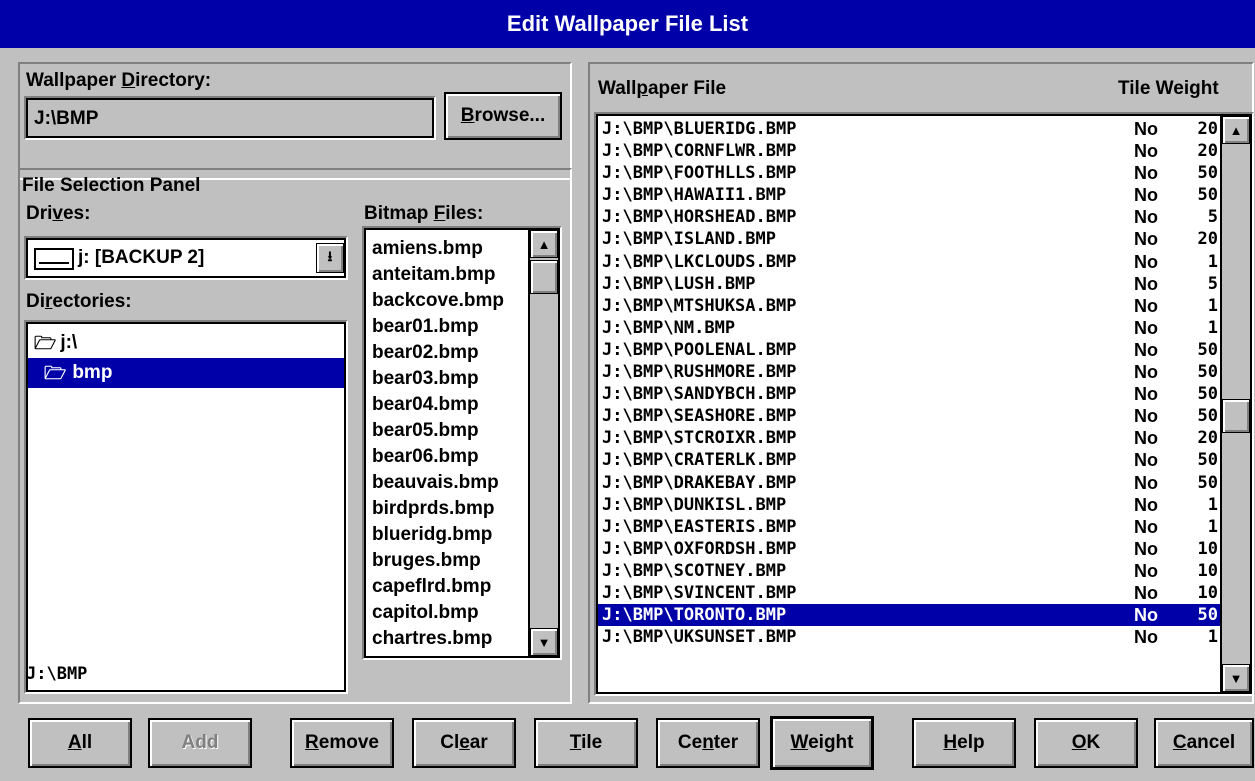  Describe the element at coordinates (910, 151) in the screenshot. I see `wallpaper-row: J:\BMP\CORNFLWR.BMP No 20` at that location.